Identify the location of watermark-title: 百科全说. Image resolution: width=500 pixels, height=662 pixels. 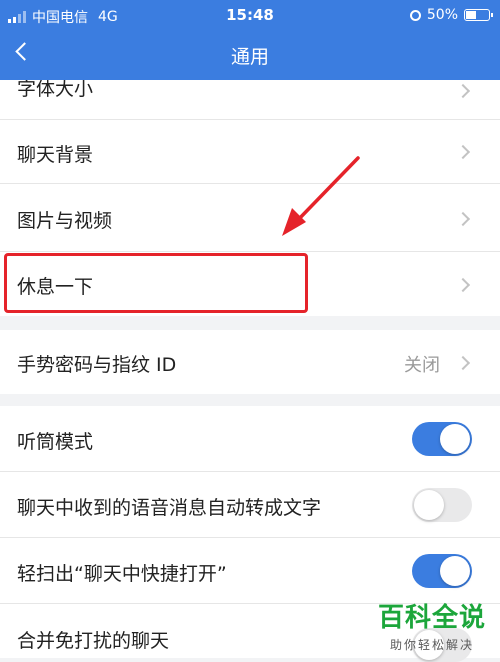
(431, 618).